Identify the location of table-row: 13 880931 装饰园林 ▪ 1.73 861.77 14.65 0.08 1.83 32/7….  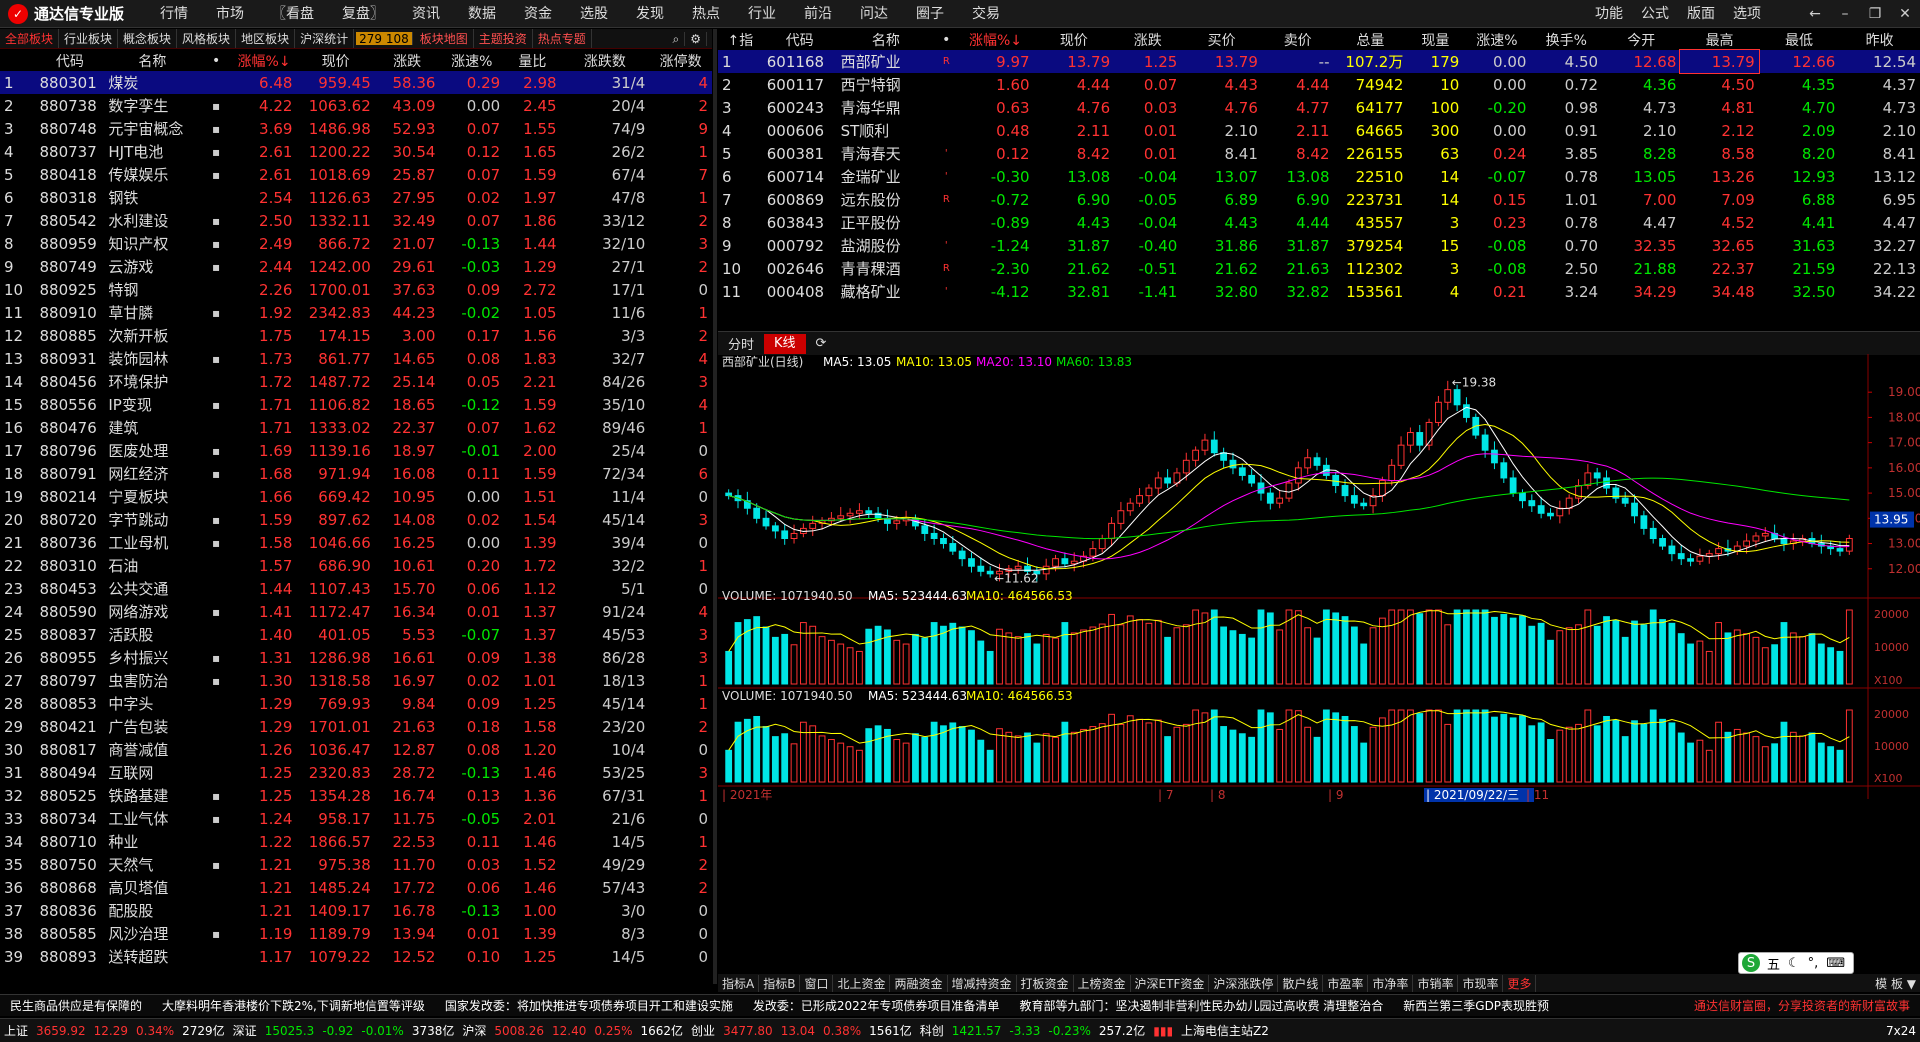
(356, 358).